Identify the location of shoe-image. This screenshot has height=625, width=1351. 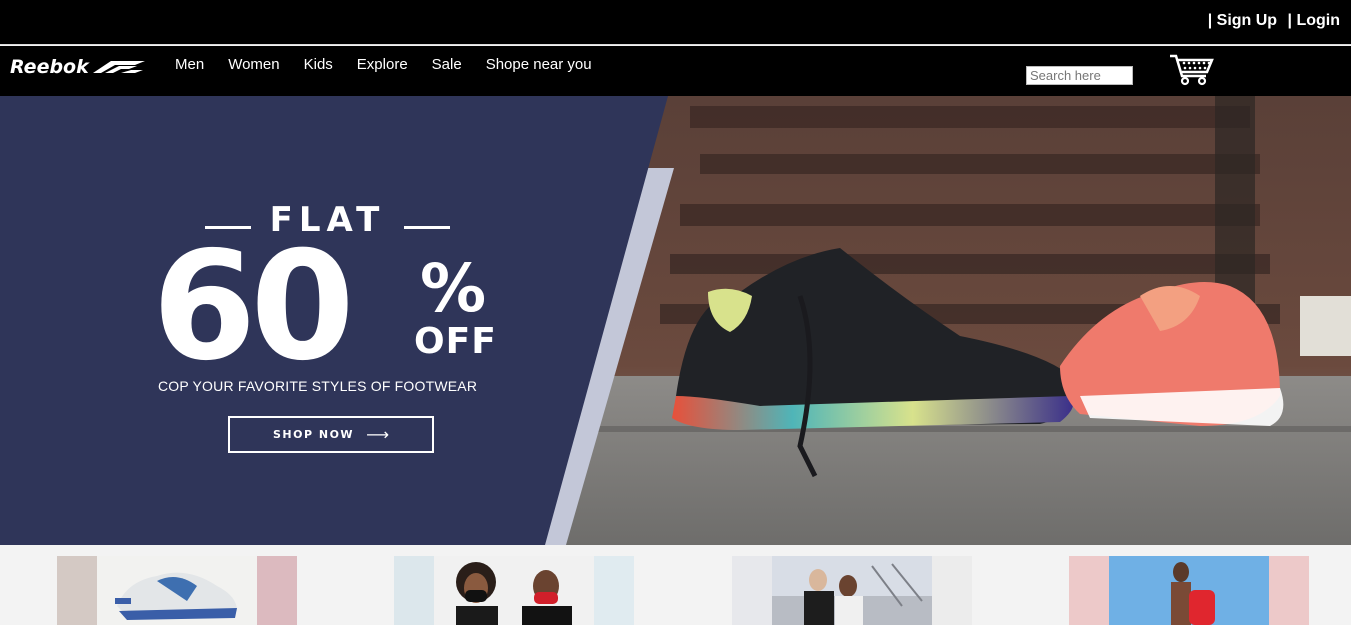
(177, 590).